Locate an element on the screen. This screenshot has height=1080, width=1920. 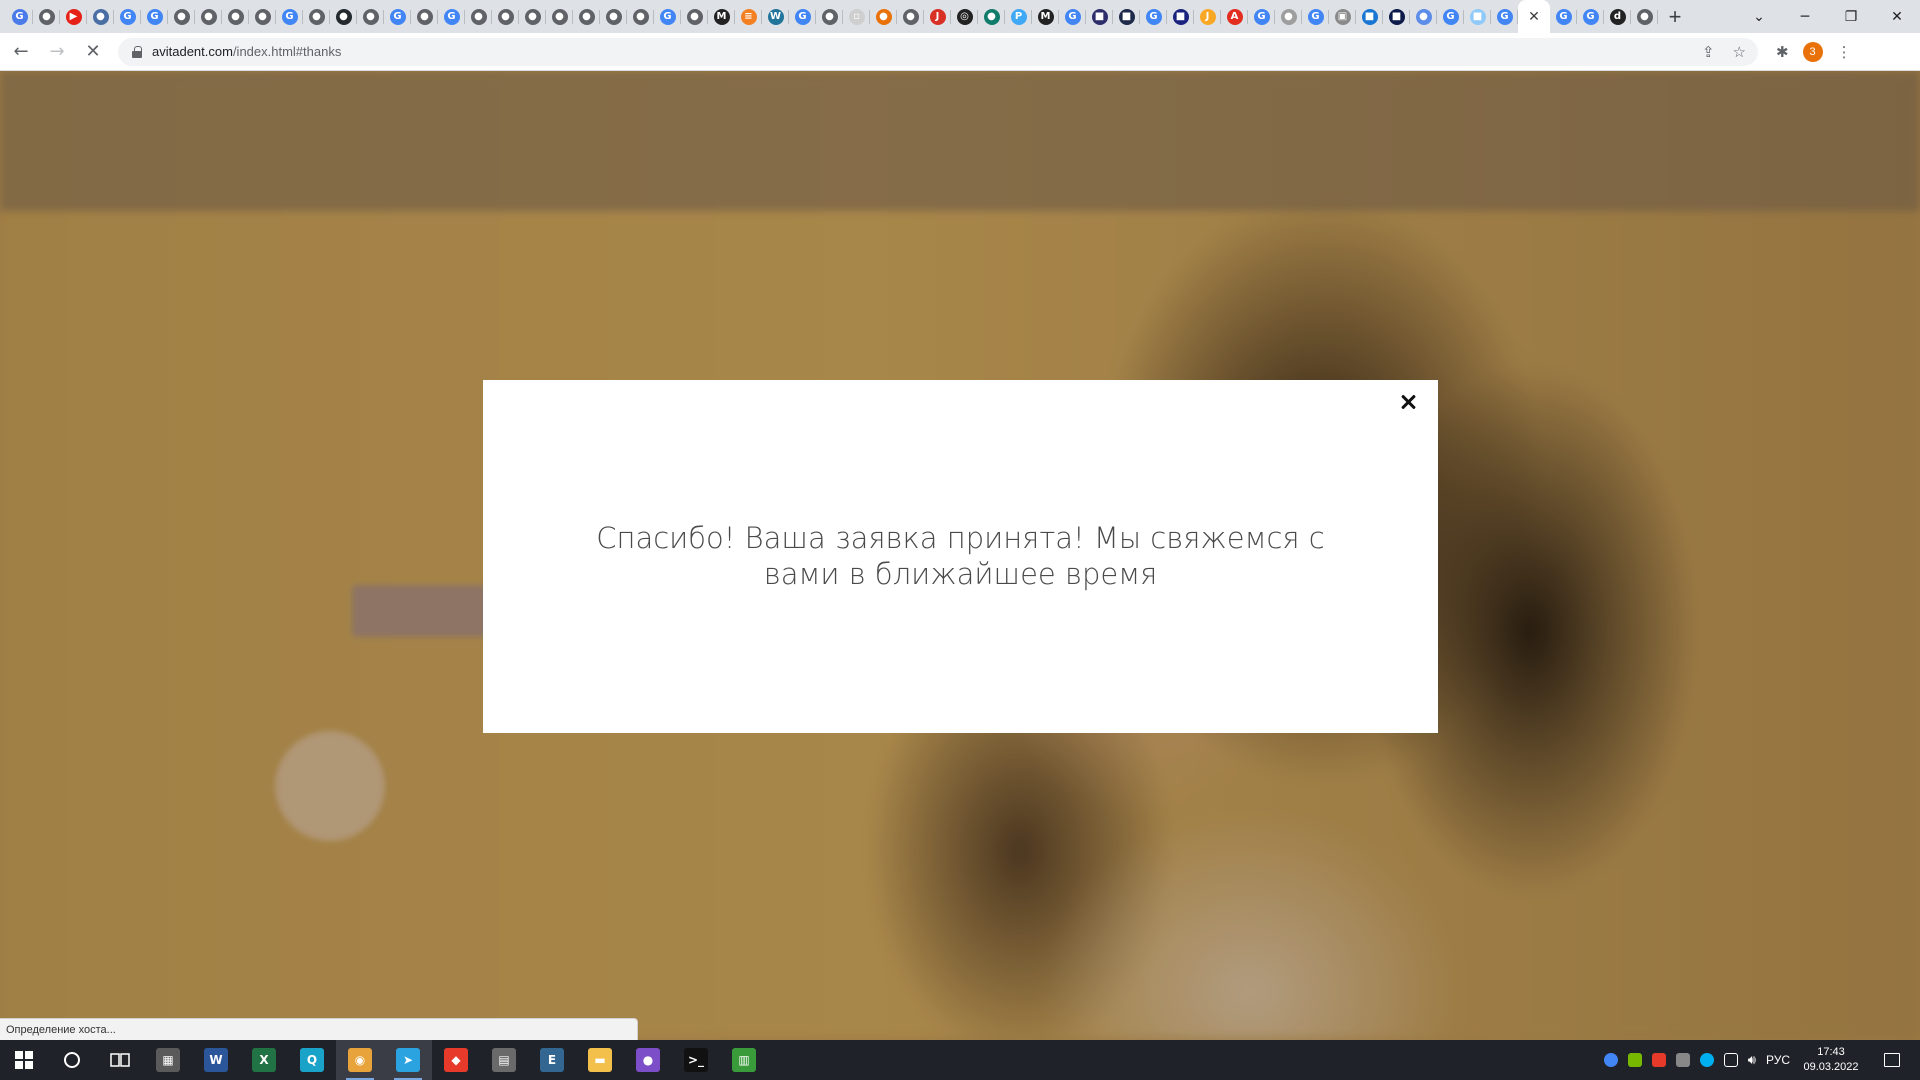
close-icon is located at coordinates (1408, 402).